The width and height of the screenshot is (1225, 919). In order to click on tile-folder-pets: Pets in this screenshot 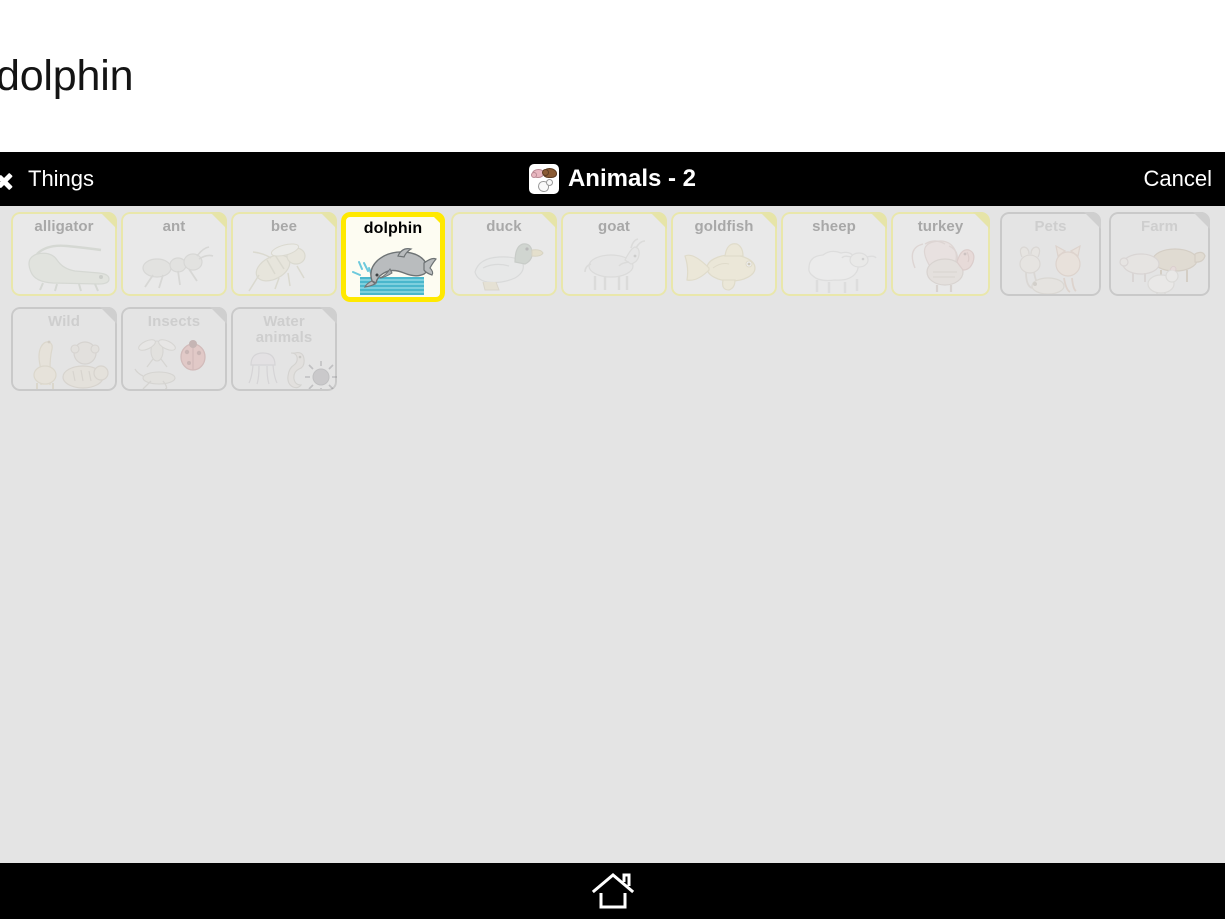, I will do `click(1050, 254)`.